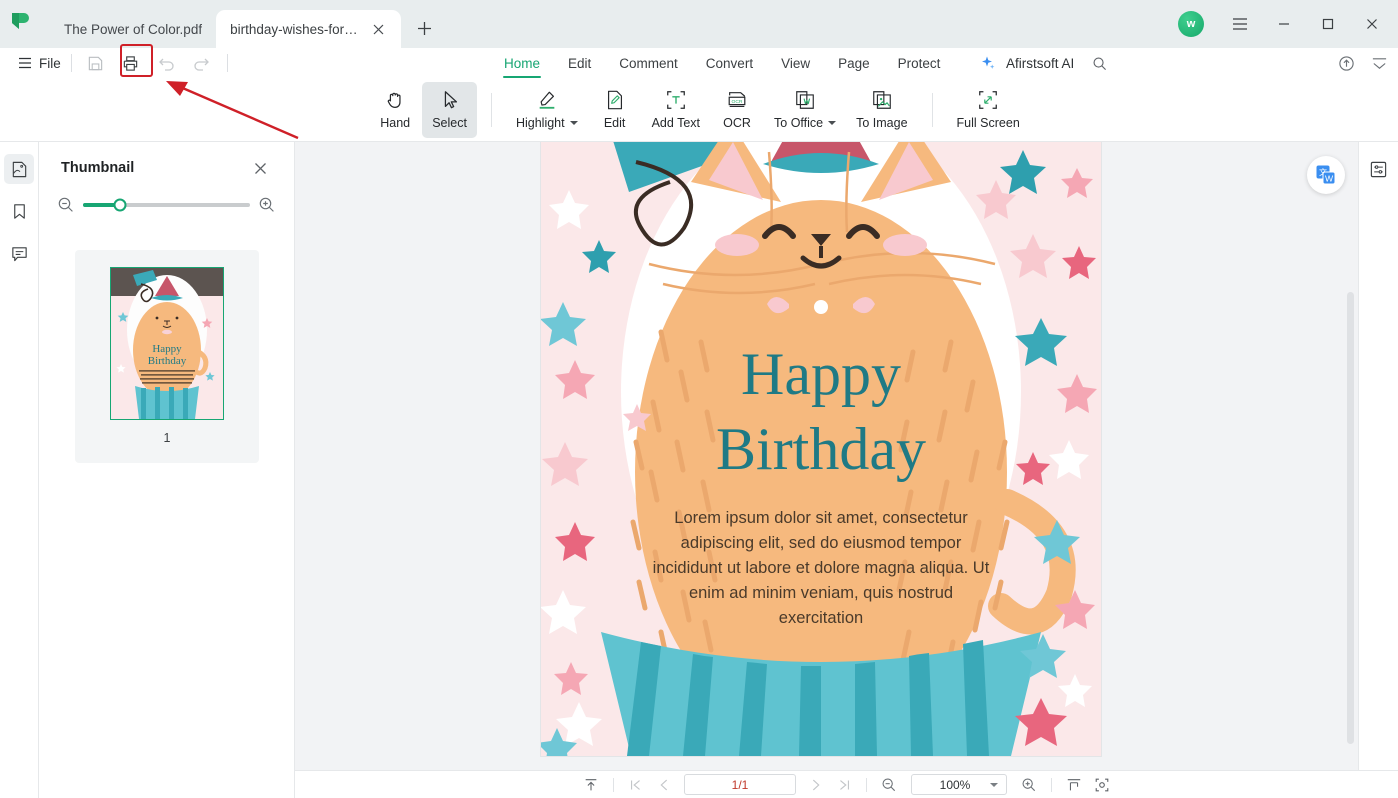 The height and width of the screenshot is (798, 1398). Describe the element at coordinates (131, 63) in the screenshot. I see `print-button` at that location.